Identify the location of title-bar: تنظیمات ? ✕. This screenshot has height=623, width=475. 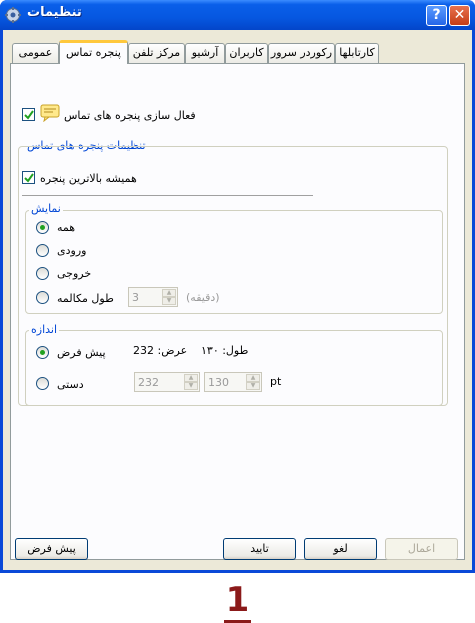
(237, 15).